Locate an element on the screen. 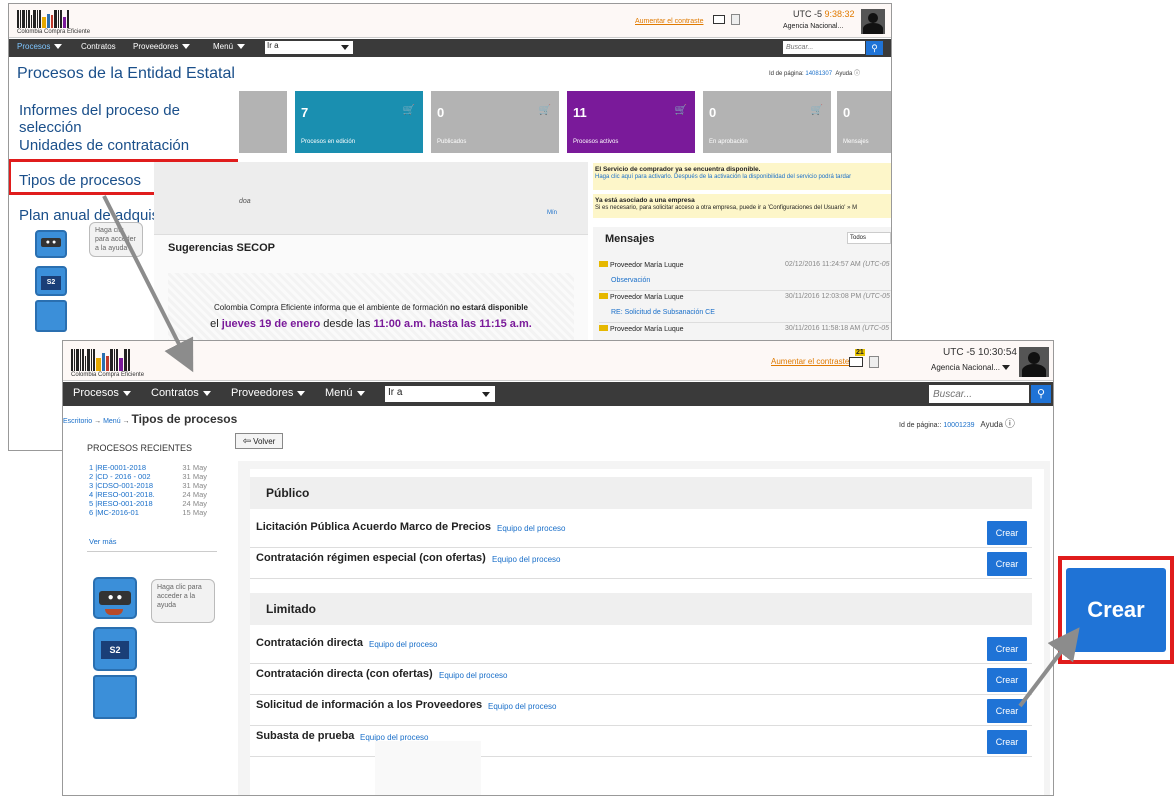  mensajes-filter: Todos is located at coordinates (869, 238).